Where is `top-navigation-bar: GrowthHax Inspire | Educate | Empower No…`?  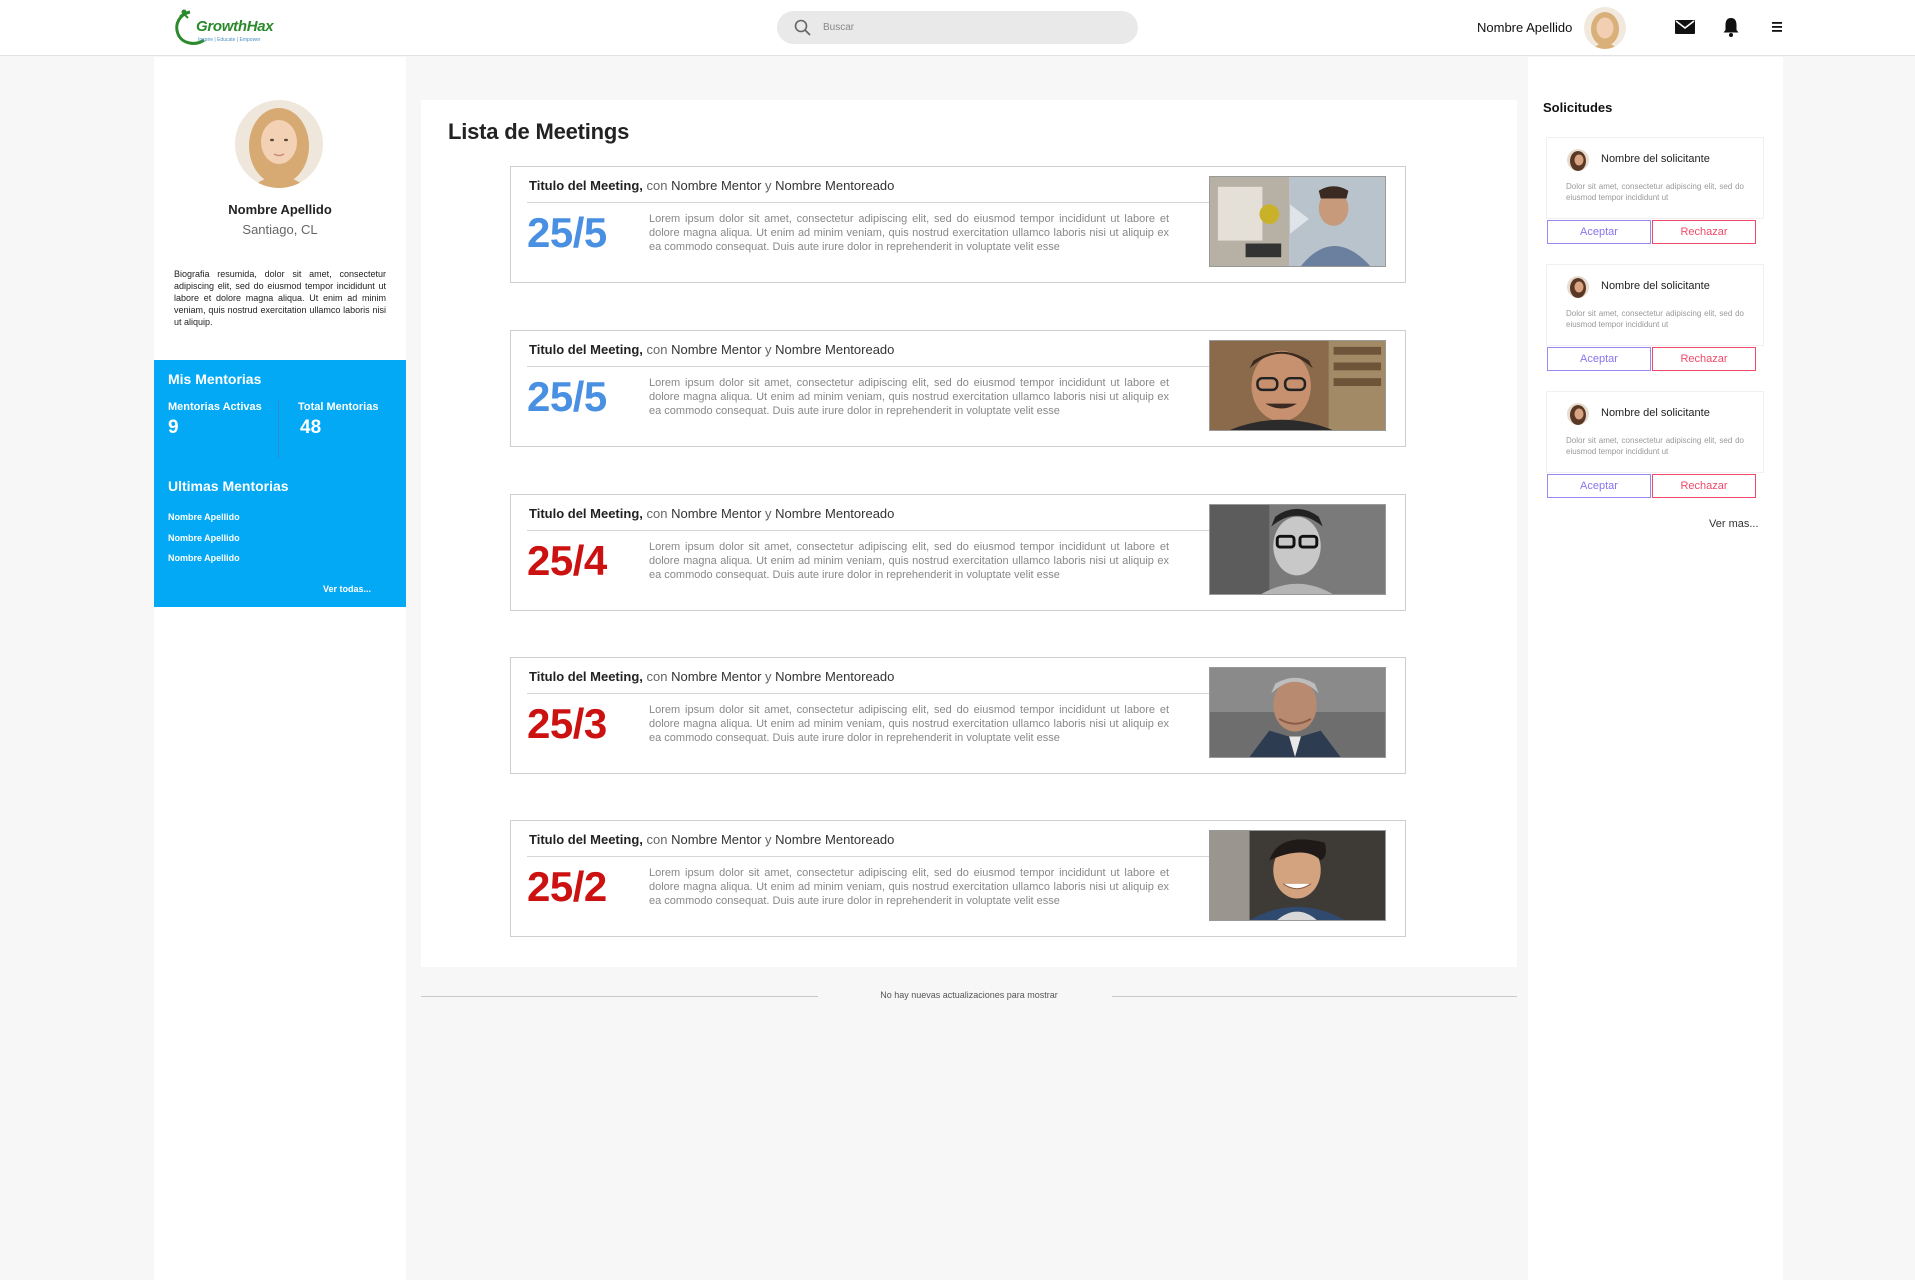
top-navigation-bar: GrowthHax Inspire | Educate | Empower No… is located at coordinates (957, 28).